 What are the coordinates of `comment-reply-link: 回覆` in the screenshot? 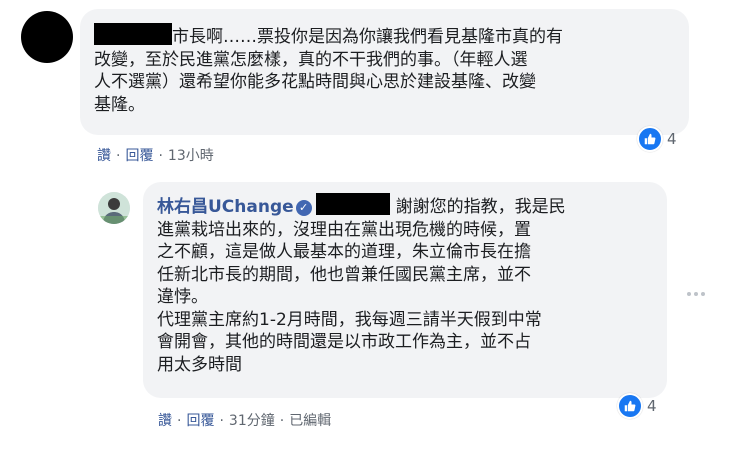 It's located at (139, 156).